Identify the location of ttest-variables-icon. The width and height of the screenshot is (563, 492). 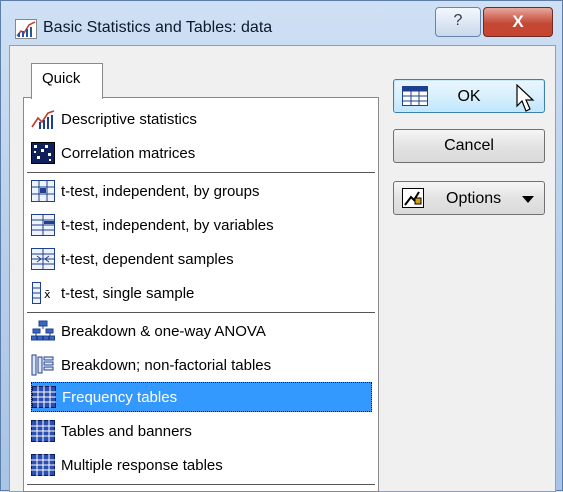
(43, 225).